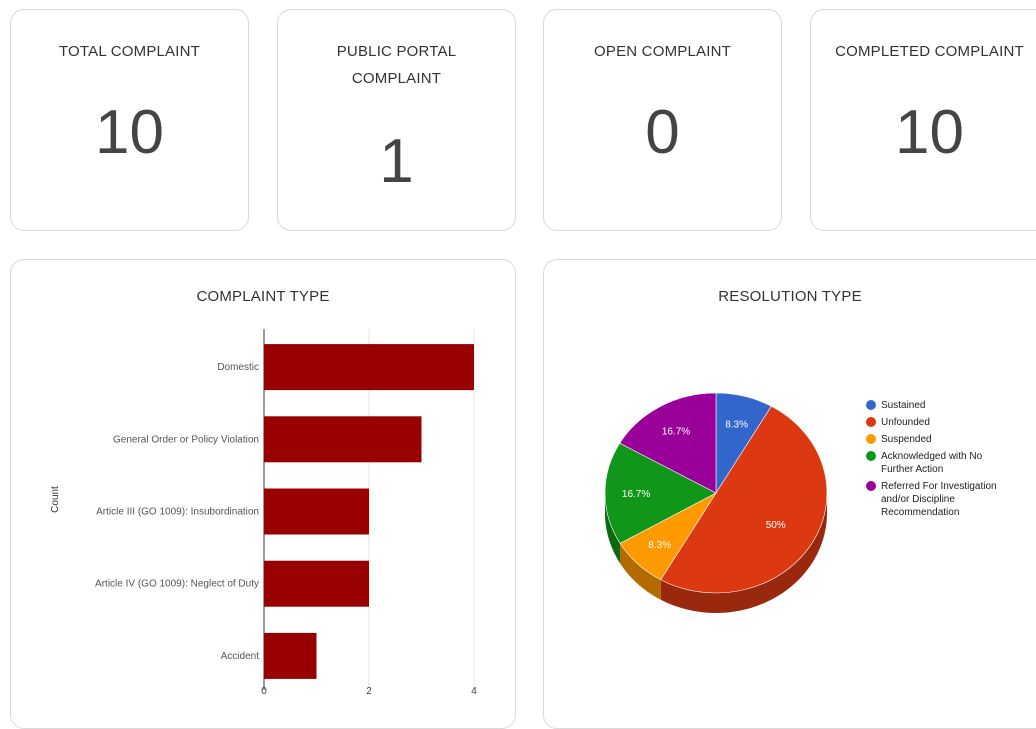  Describe the element at coordinates (932, 463) in the screenshot. I see `legend-label: Acknowledged with No Further Action` at that location.